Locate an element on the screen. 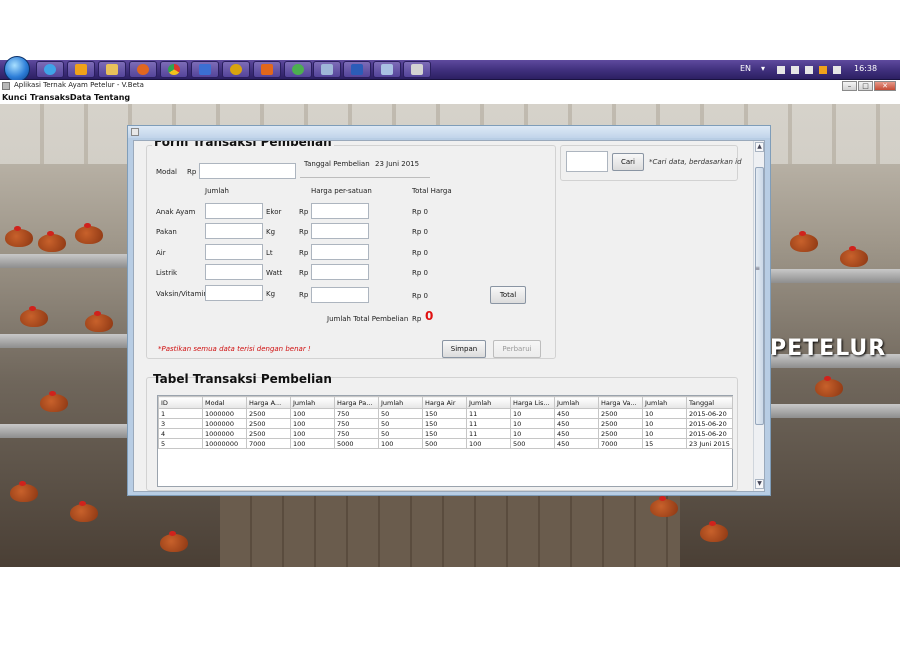 The image size is (900, 650). flag-icon is located at coordinates (837, 70).